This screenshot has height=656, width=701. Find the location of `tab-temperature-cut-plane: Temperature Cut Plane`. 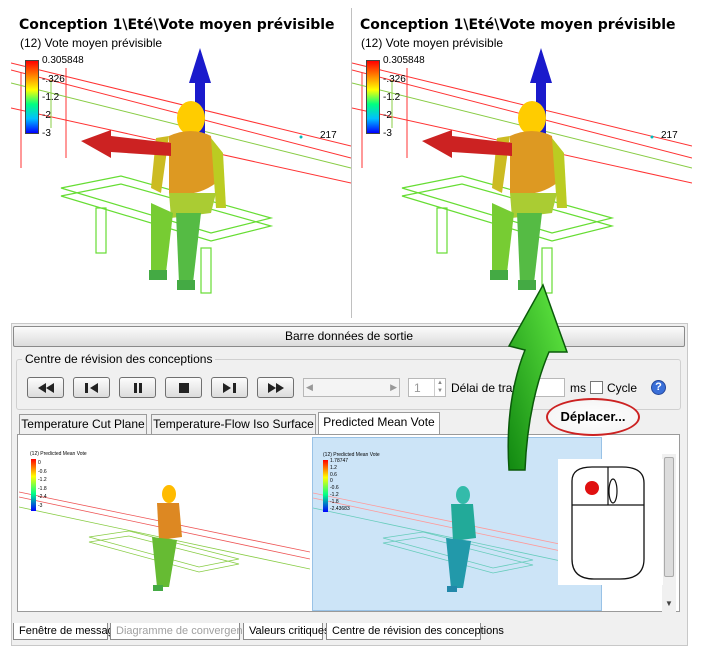

tab-temperature-cut-plane: Temperature Cut Plane is located at coordinates (83, 424).